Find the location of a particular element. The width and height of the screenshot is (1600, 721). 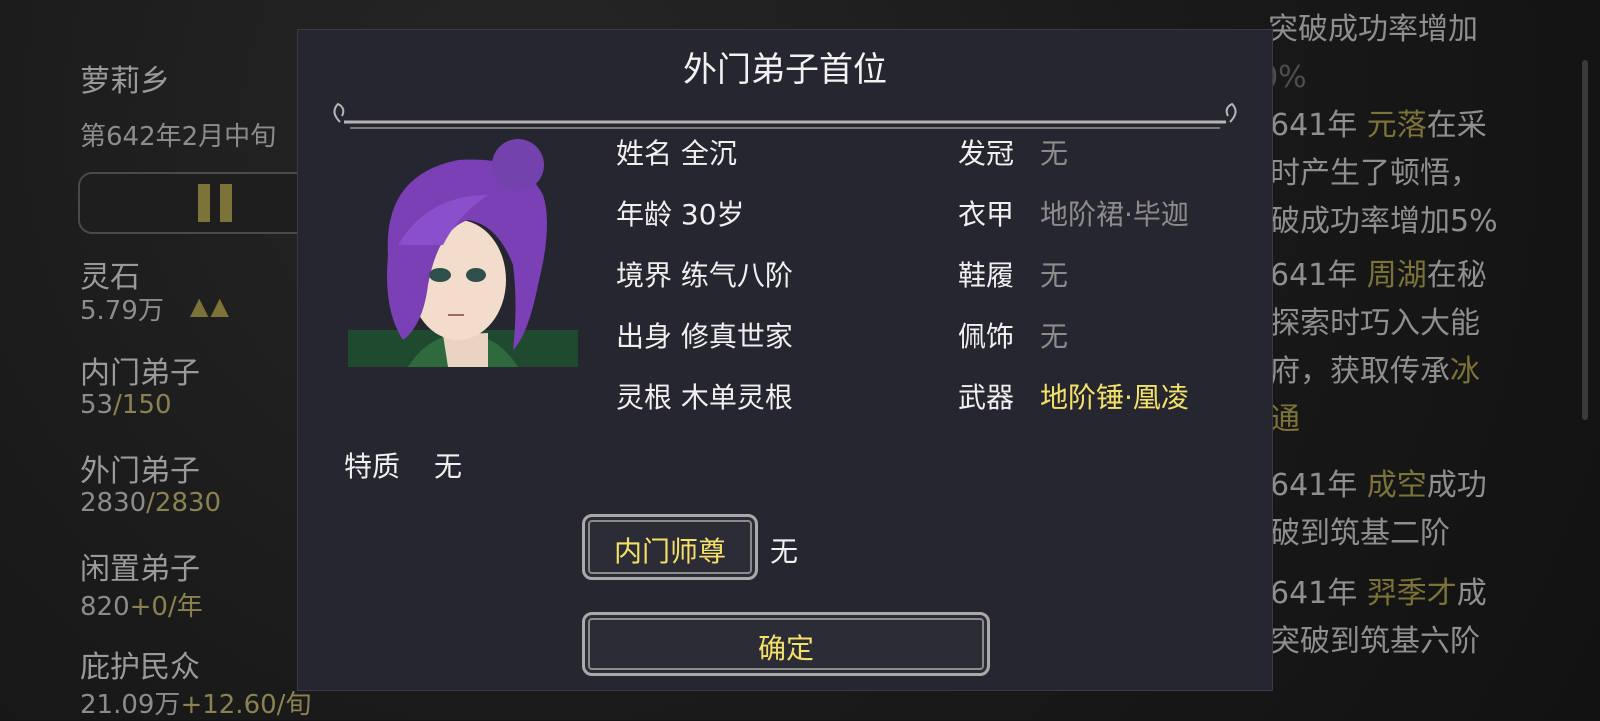

idle-disciples-count: 820+0/年 is located at coordinates (141, 607).